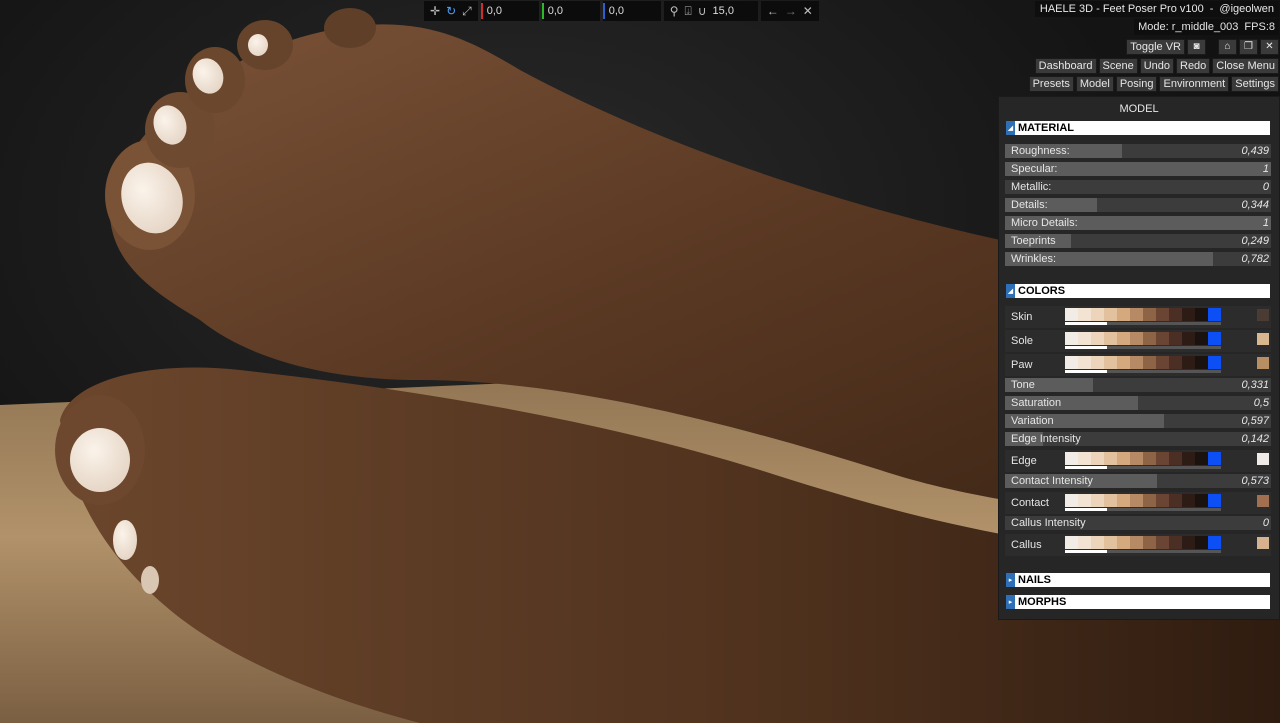 The image size is (1280, 723). What do you see at coordinates (1255, 259) in the screenshot?
I see `slider-value: 0,782` at bounding box center [1255, 259].